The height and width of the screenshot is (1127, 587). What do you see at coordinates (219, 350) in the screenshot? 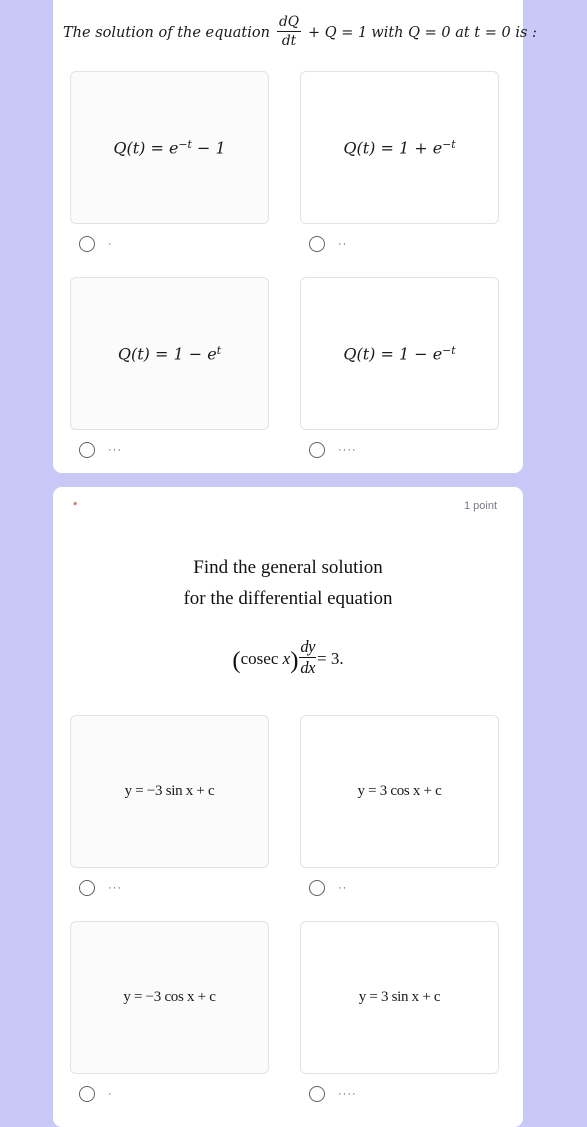
I see `exponent: t` at bounding box center [219, 350].